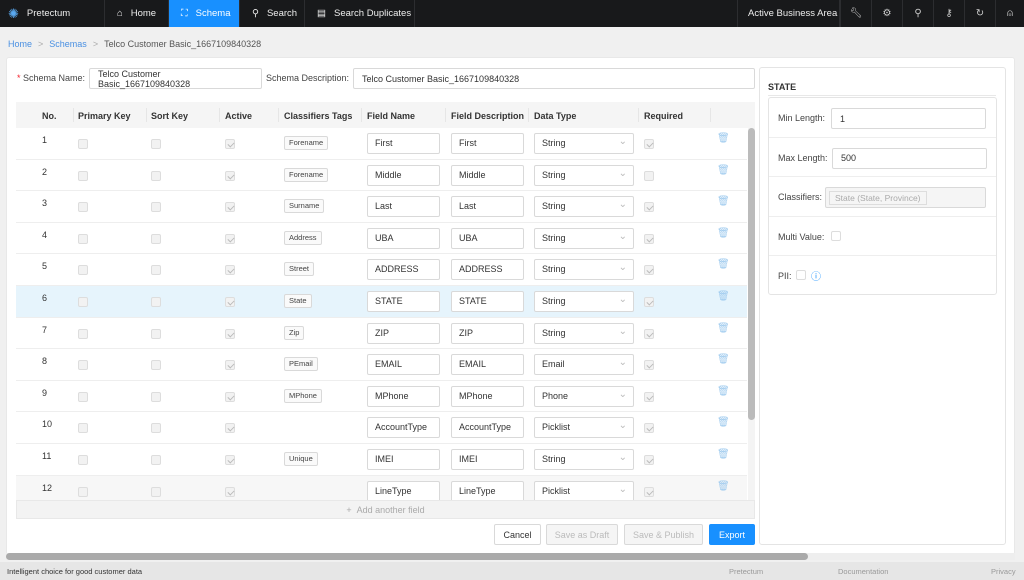  Describe the element at coordinates (554, 78) in the screenshot. I see `schema-description-input: Telco Customer Basic_1667109840328` at that location.